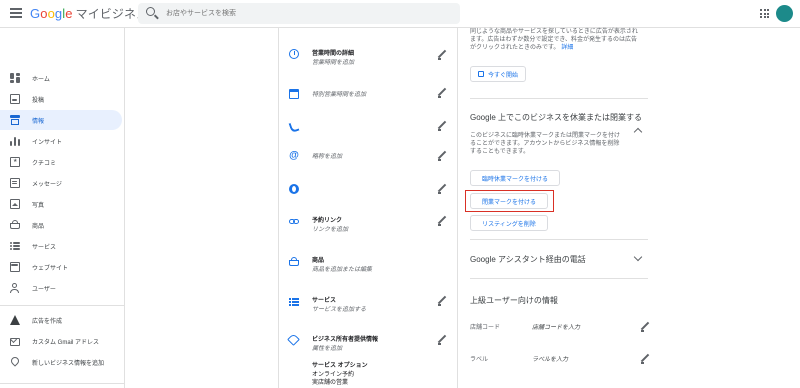  I want to click on search-input, so click(306, 13).